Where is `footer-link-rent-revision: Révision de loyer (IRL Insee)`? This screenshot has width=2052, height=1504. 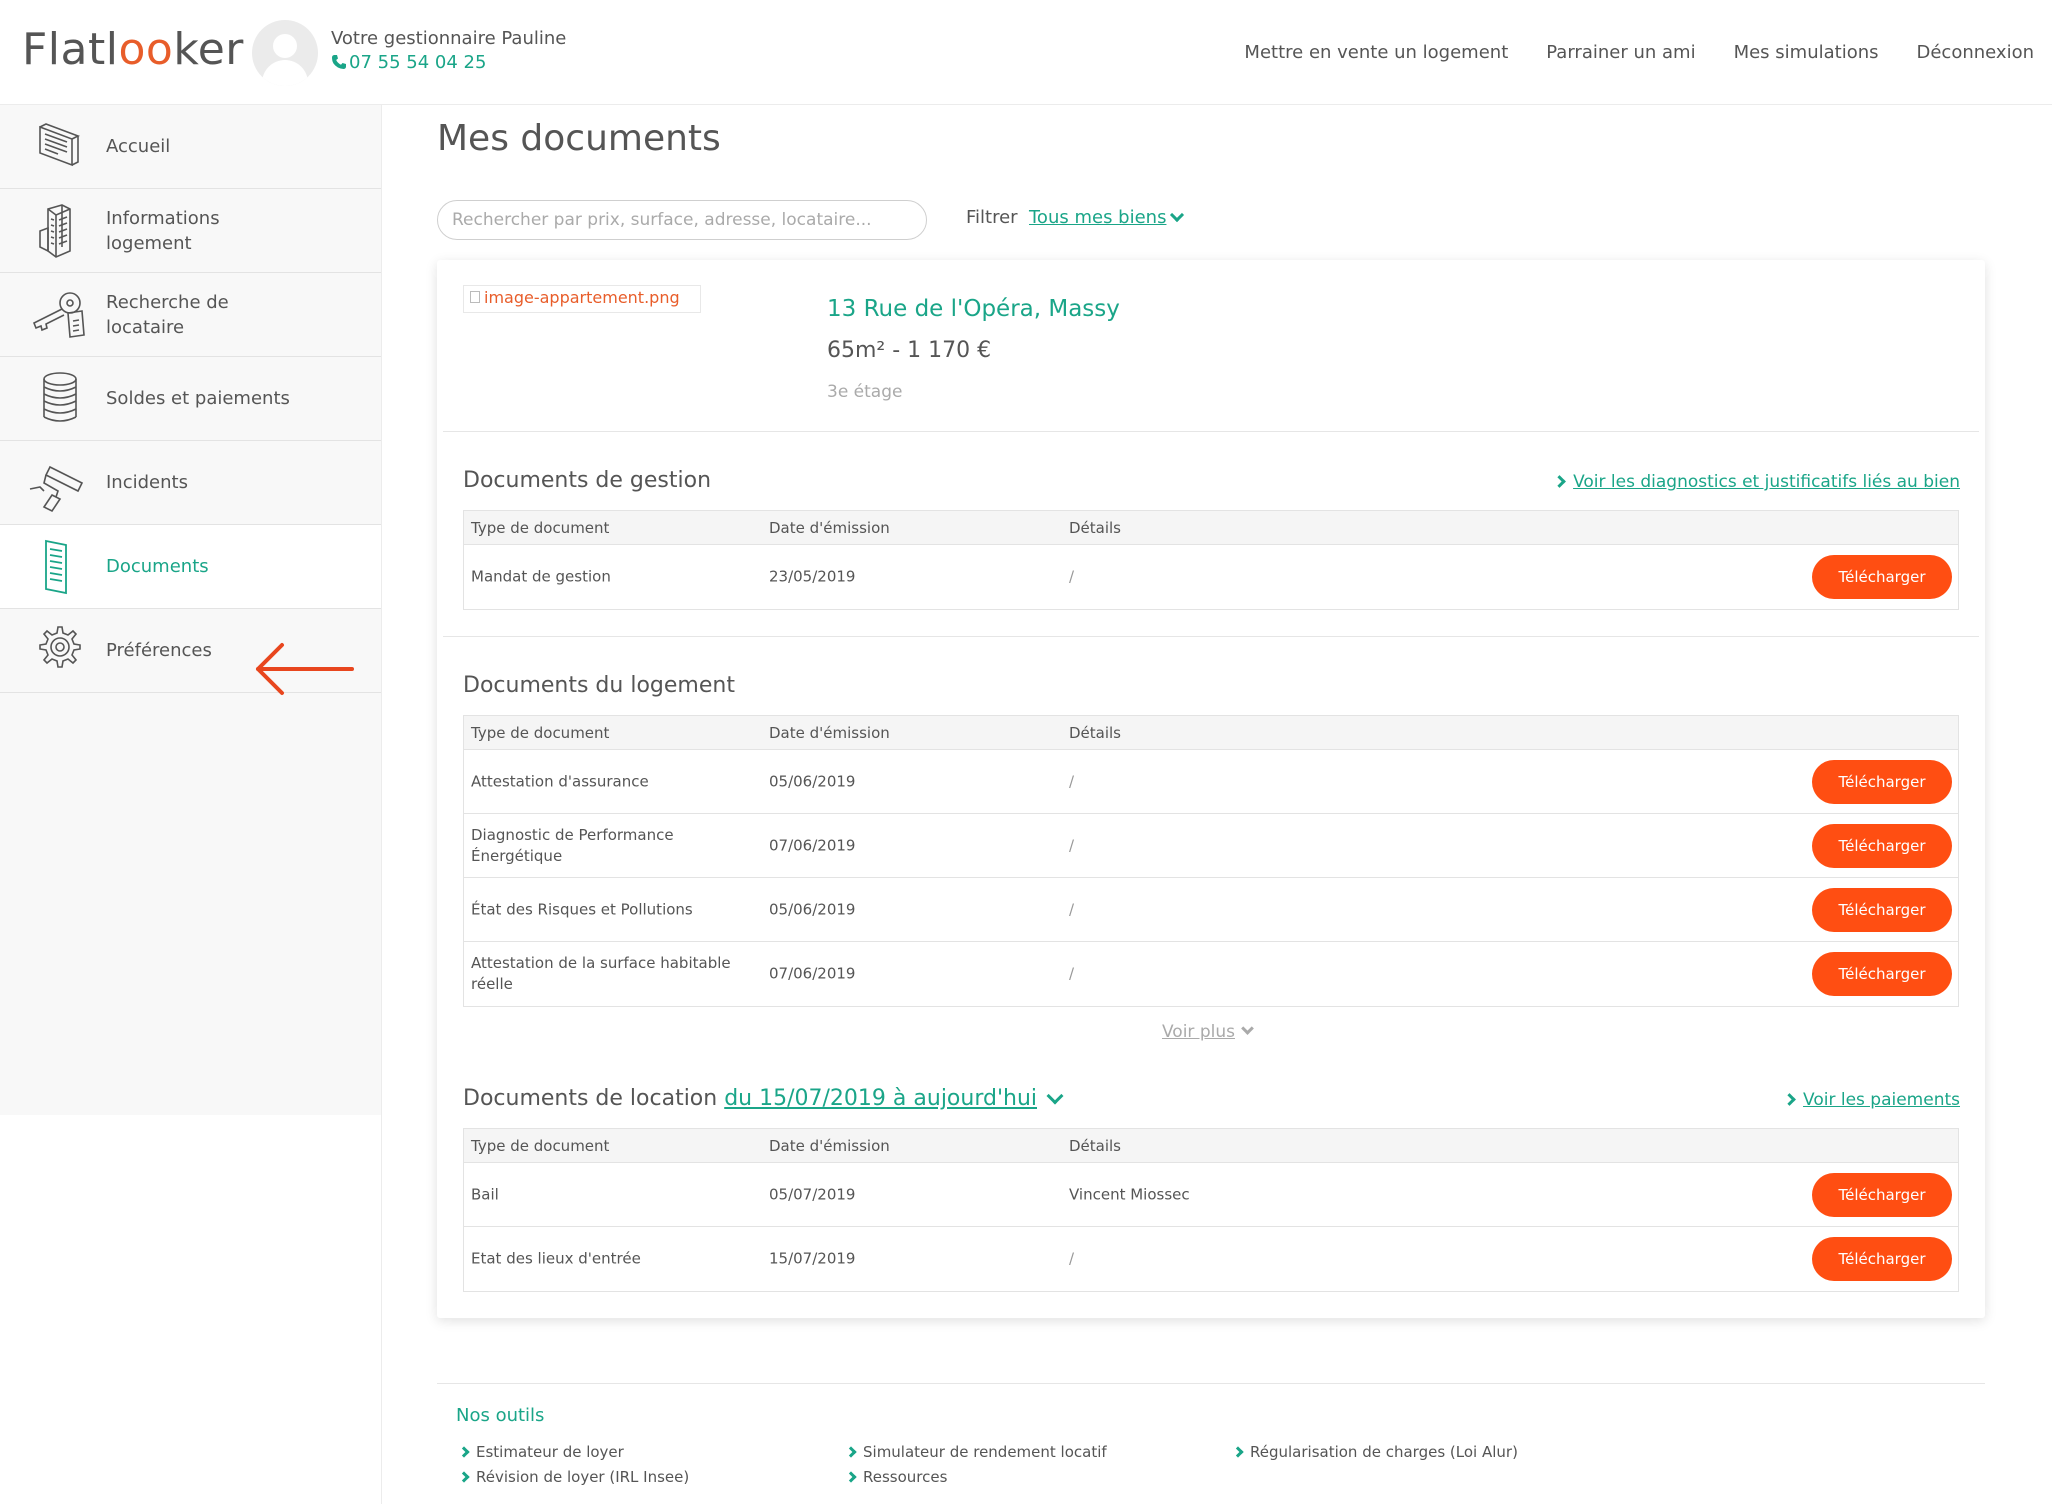 footer-link-rent-revision: Révision de loyer (IRL Insee) is located at coordinates (573, 1477).